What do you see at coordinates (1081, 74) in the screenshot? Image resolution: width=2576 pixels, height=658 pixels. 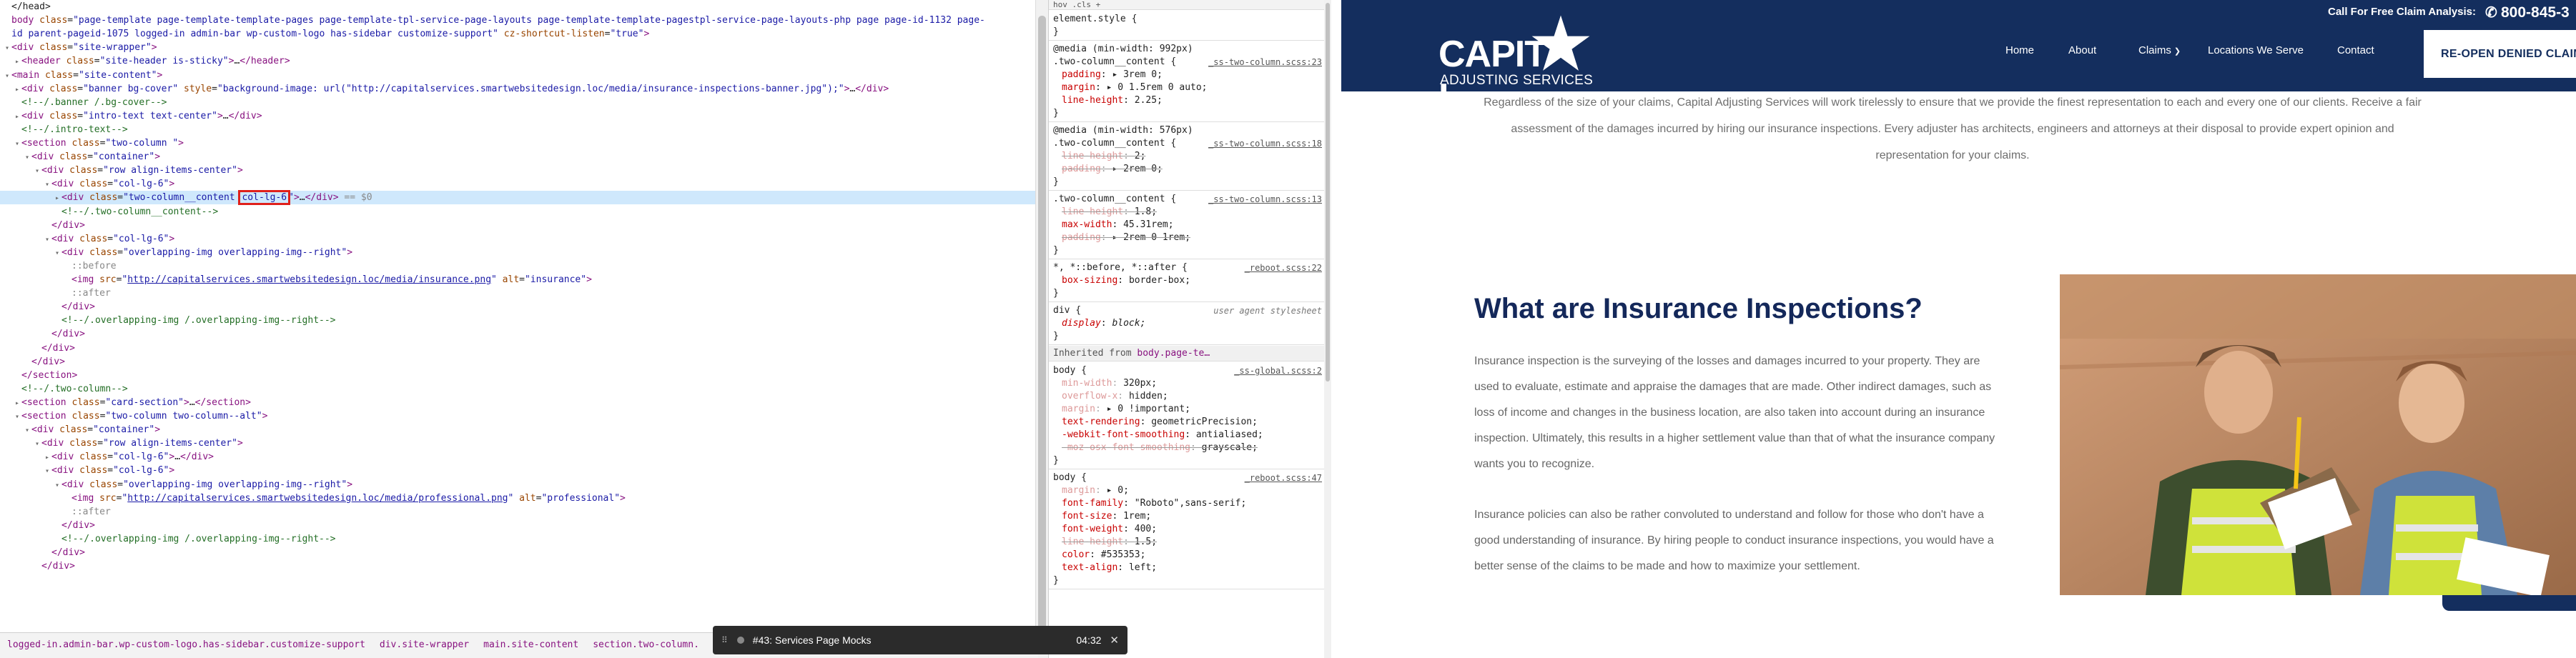 I see `property-name: padding` at bounding box center [1081, 74].